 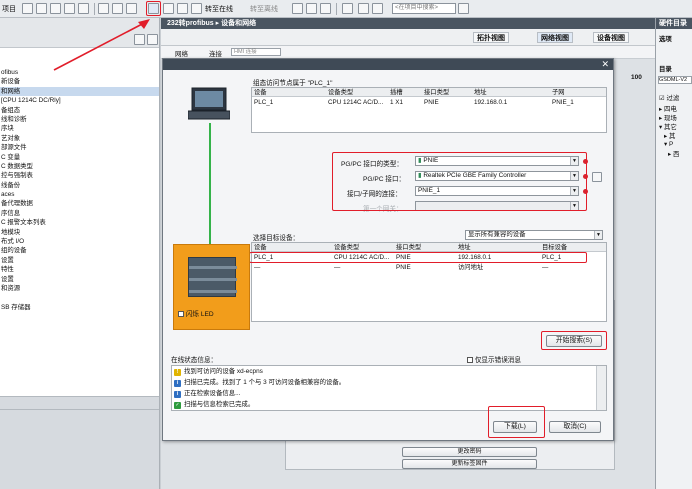 I want to click on status-message: i 扫描已完成。找到了 1 个与 3 可访问设备相兼容的设备。, so click(x=384, y=383).